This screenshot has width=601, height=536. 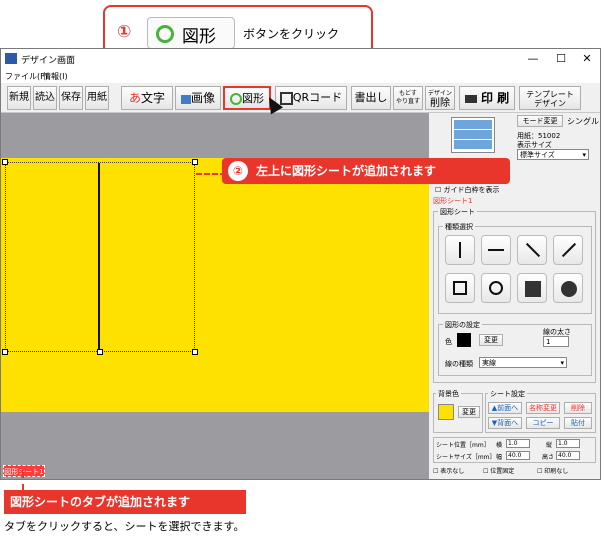 What do you see at coordinates (153, 98) in the screenshot?
I see `text-label: 文字` at bounding box center [153, 98].